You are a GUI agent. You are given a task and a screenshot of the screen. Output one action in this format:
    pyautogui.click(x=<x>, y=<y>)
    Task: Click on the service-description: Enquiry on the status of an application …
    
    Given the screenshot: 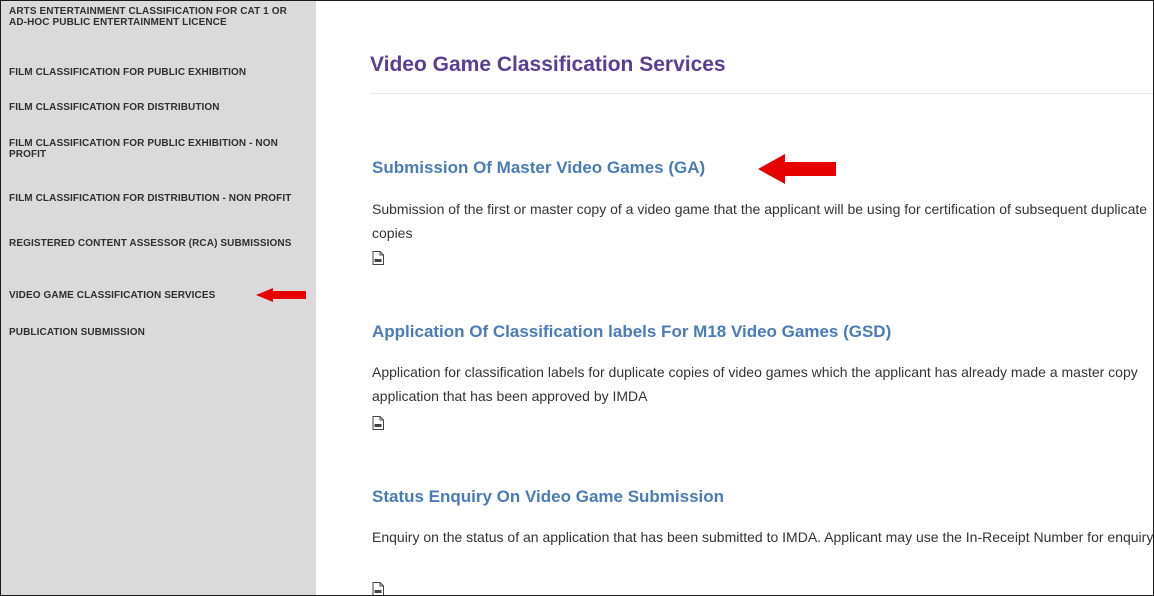 What is the action you would take?
    pyautogui.click(x=763, y=537)
    